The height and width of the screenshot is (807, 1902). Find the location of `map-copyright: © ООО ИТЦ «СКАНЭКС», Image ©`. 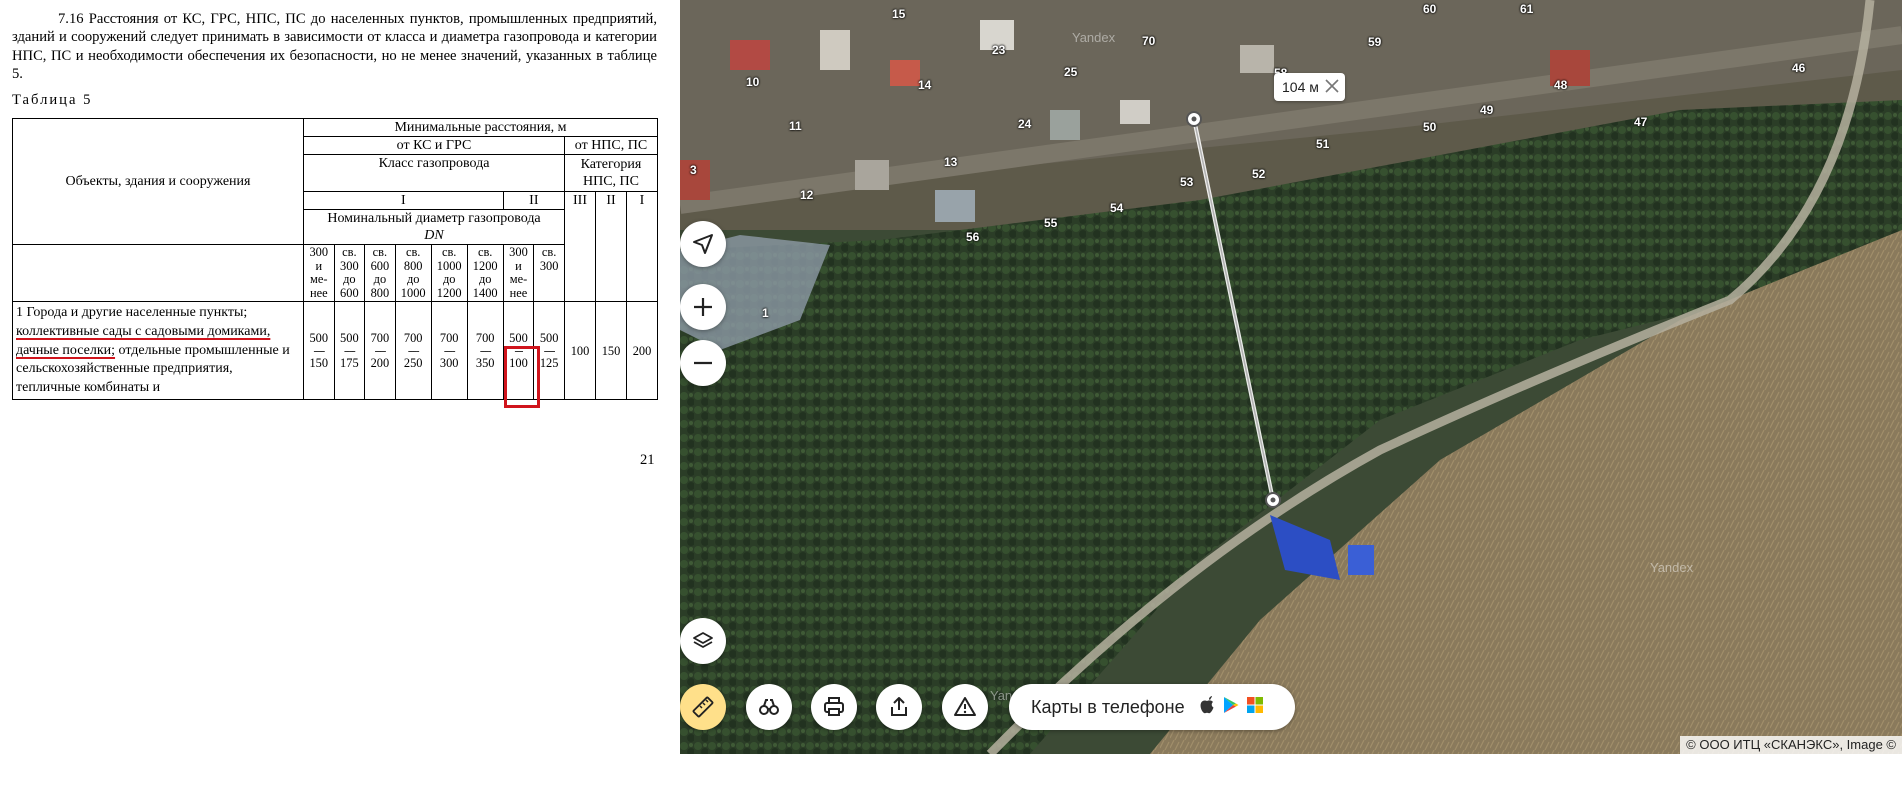

map-copyright: © ООО ИТЦ «СКАНЭКС», Image © is located at coordinates (1791, 745).